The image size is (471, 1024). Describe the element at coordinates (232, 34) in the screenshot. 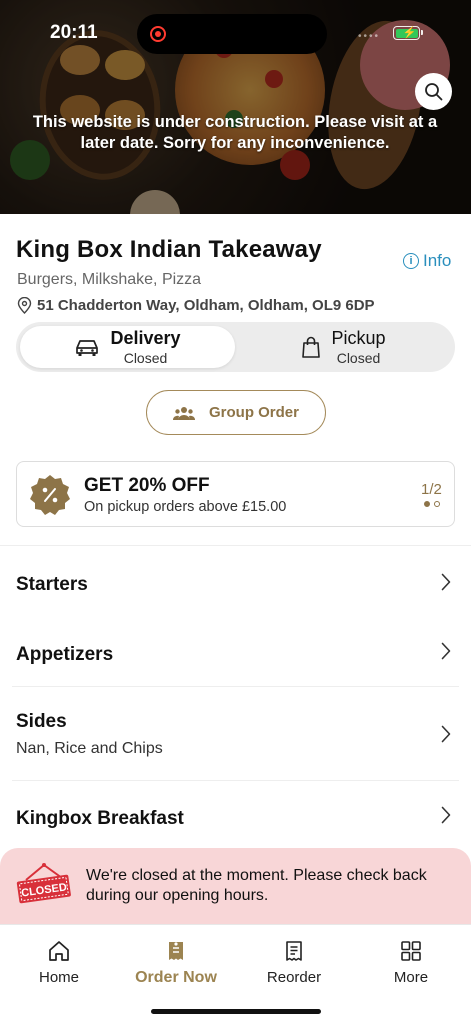

I see `dynamic-island` at that location.